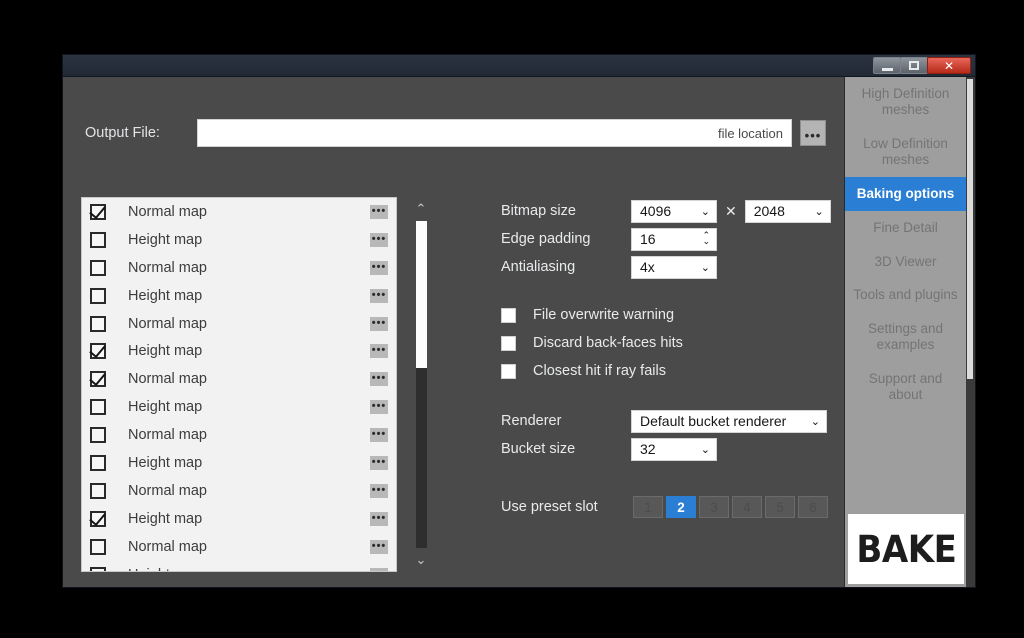 The image size is (1024, 638). What do you see at coordinates (674, 267) in the screenshot?
I see `antialiasing-select: 4x ⌄` at bounding box center [674, 267].